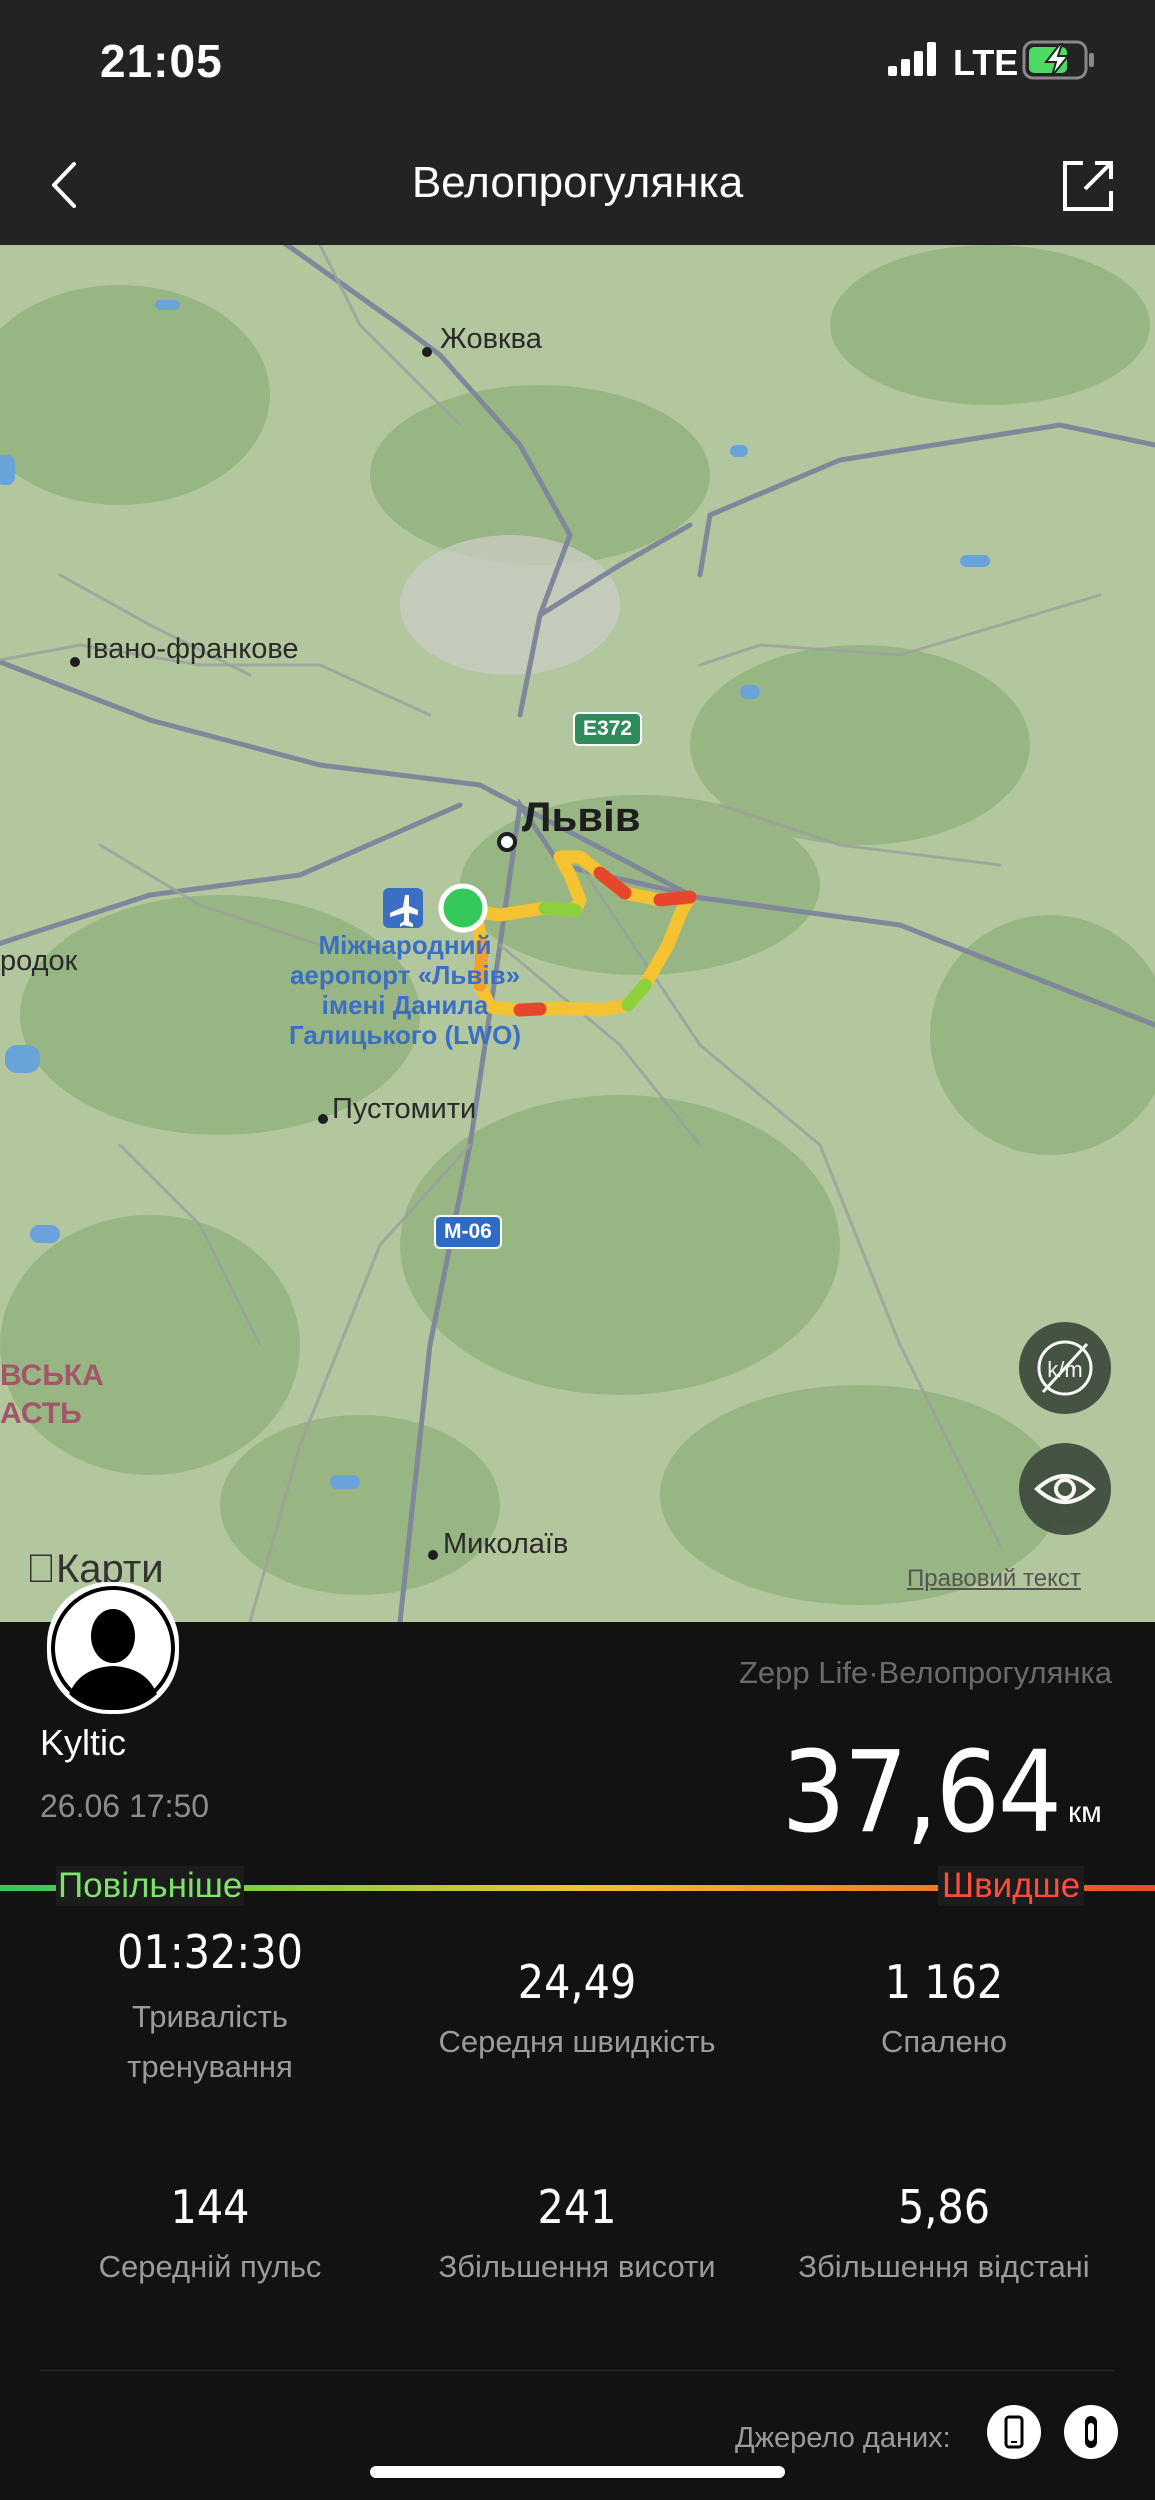  I want to click on km-mile-toggle-button: k/m, so click(1065, 1368).